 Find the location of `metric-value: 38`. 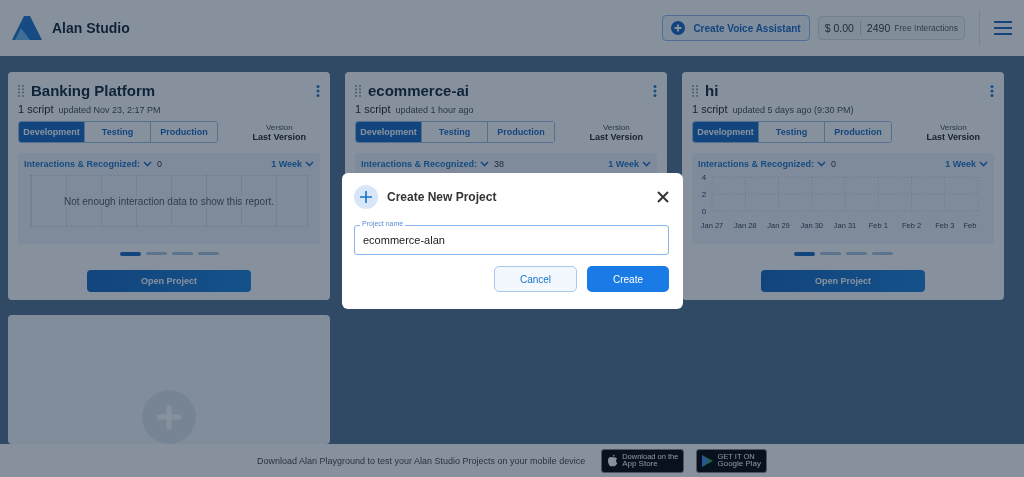

metric-value: 38 is located at coordinates (499, 164).